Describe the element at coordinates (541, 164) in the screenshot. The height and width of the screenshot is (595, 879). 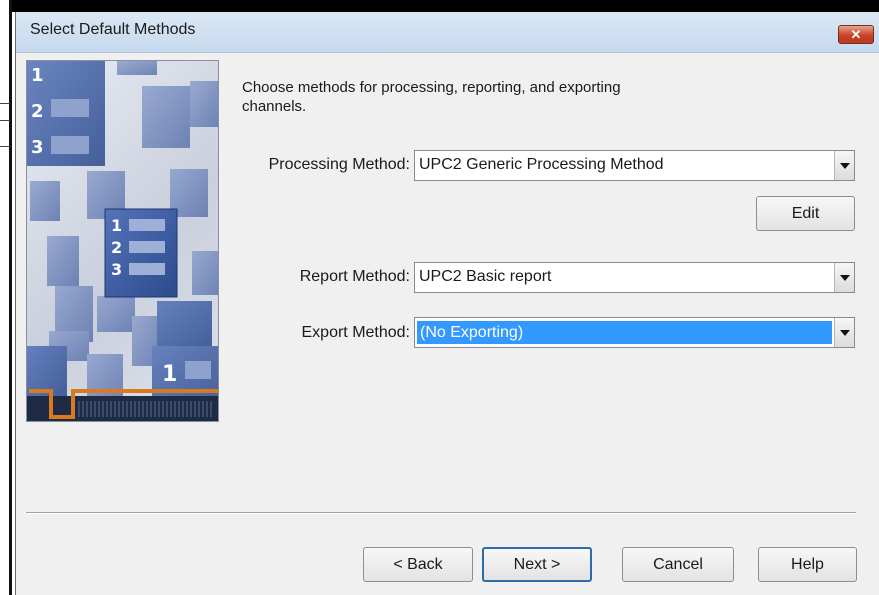
I see `processing-method-value: UPC2 Generic Processing Method` at that location.